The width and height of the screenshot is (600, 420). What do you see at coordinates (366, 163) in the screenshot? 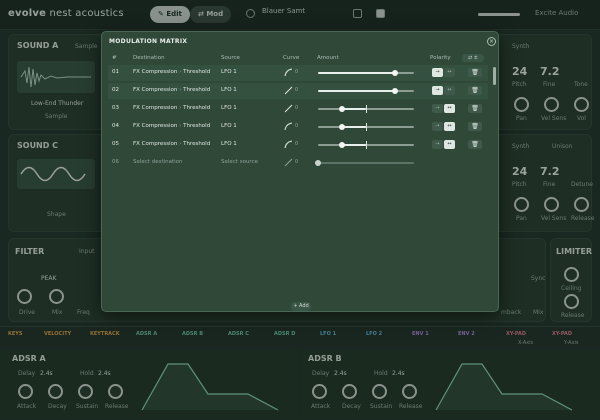
I see `amount-track` at bounding box center [366, 163].